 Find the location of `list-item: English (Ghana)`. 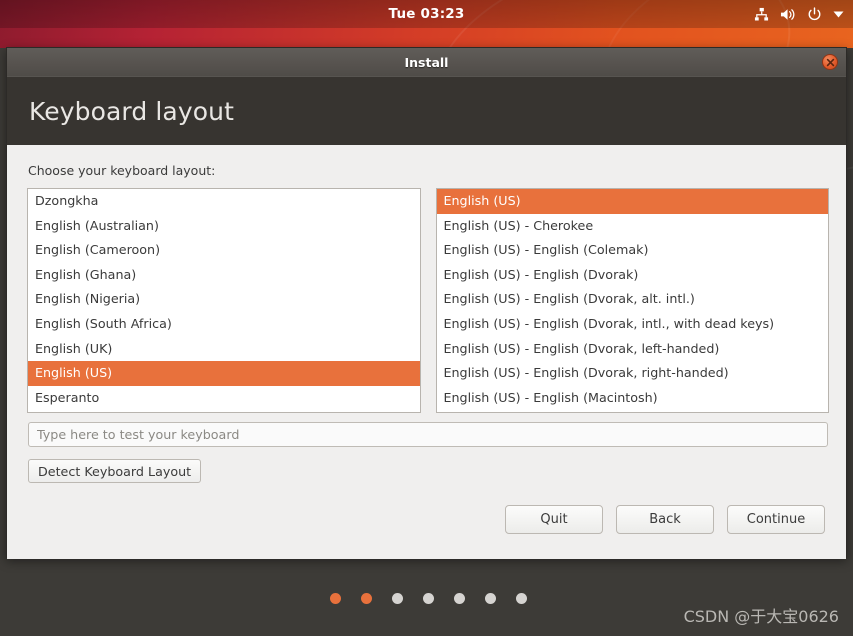

list-item: English (Ghana) is located at coordinates (224, 275).